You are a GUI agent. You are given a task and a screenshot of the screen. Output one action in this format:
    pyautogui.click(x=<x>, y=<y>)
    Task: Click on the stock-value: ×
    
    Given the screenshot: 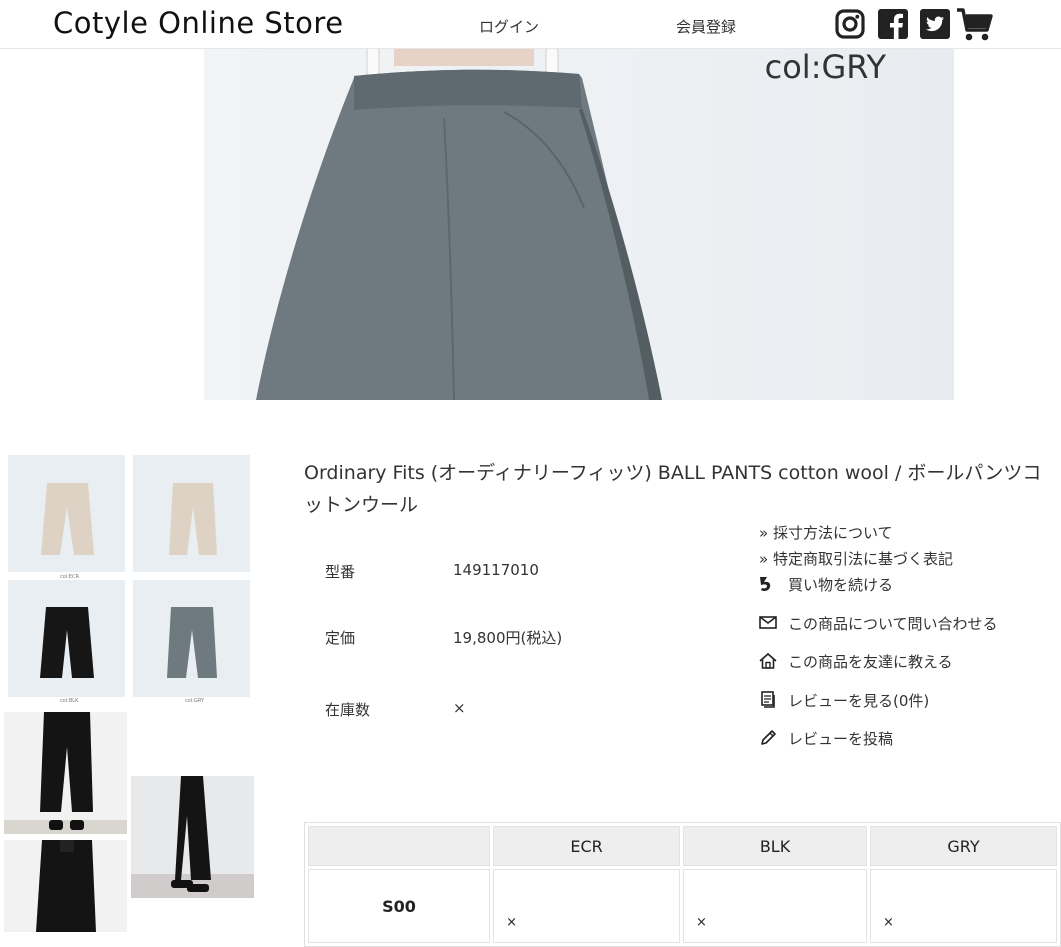 What is the action you would take?
    pyautogui.click(x=459, y=708)
    